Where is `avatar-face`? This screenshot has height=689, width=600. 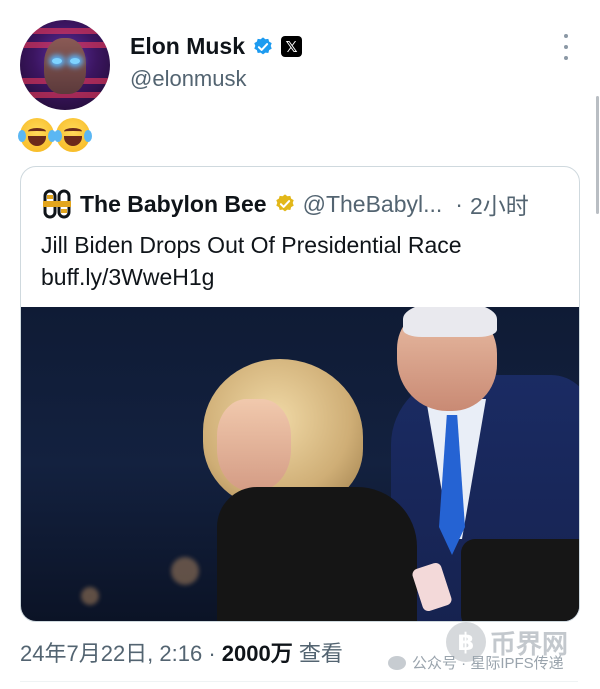 avatar-face is located at coordinates (65, 66).